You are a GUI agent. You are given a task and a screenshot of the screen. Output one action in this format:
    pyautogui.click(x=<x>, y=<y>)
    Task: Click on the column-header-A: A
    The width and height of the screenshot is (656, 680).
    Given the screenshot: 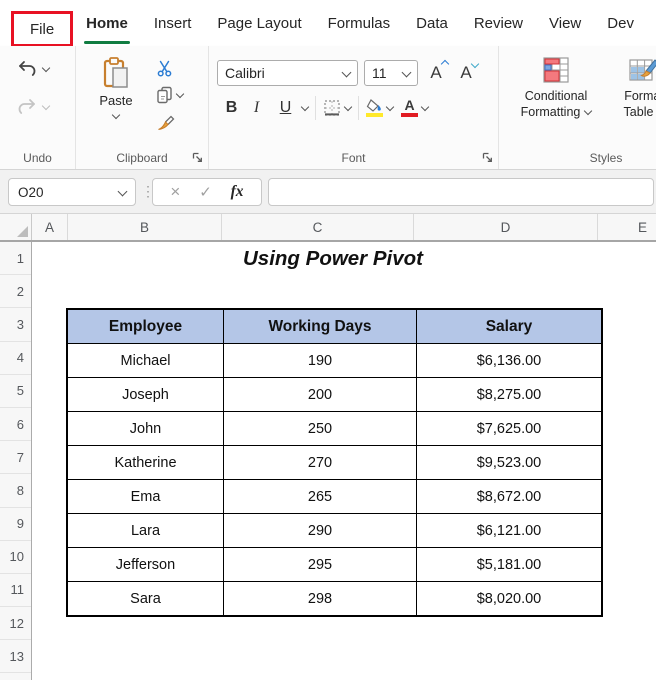 What is the action you would take?
    pyautogui.click(x=50, y=227)
    